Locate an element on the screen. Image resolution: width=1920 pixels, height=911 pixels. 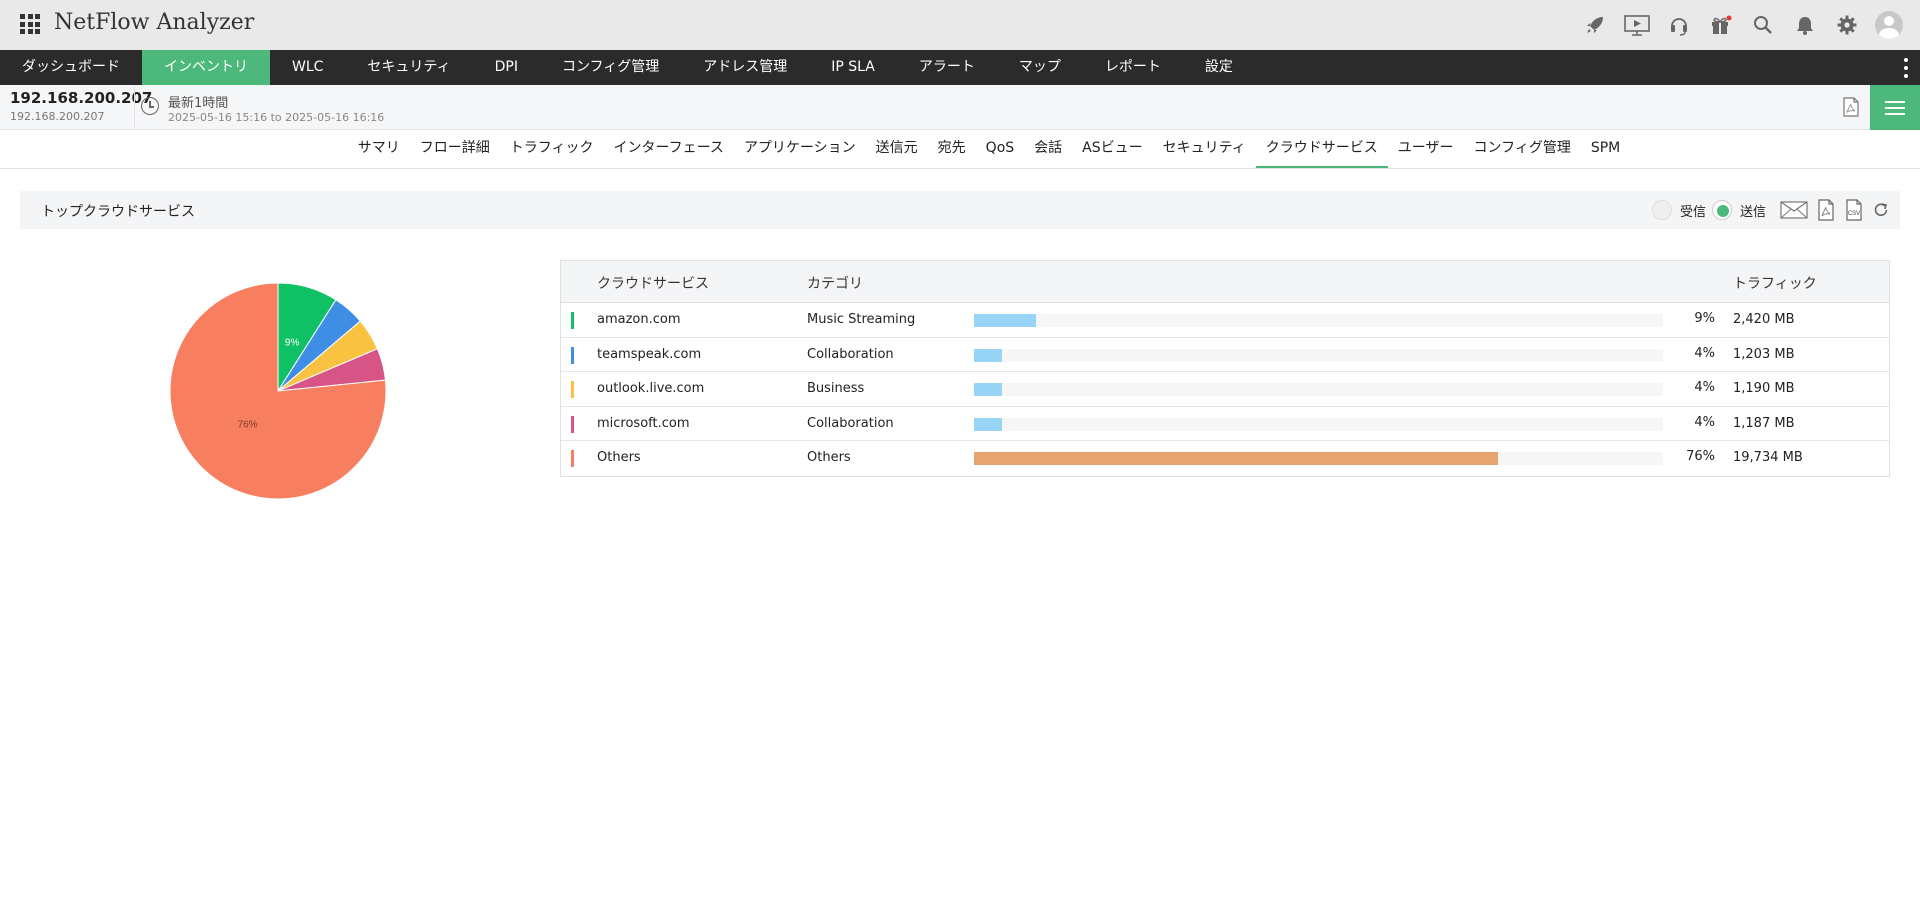
tab-9: ASビュー is located at coordinates (1112, 149).